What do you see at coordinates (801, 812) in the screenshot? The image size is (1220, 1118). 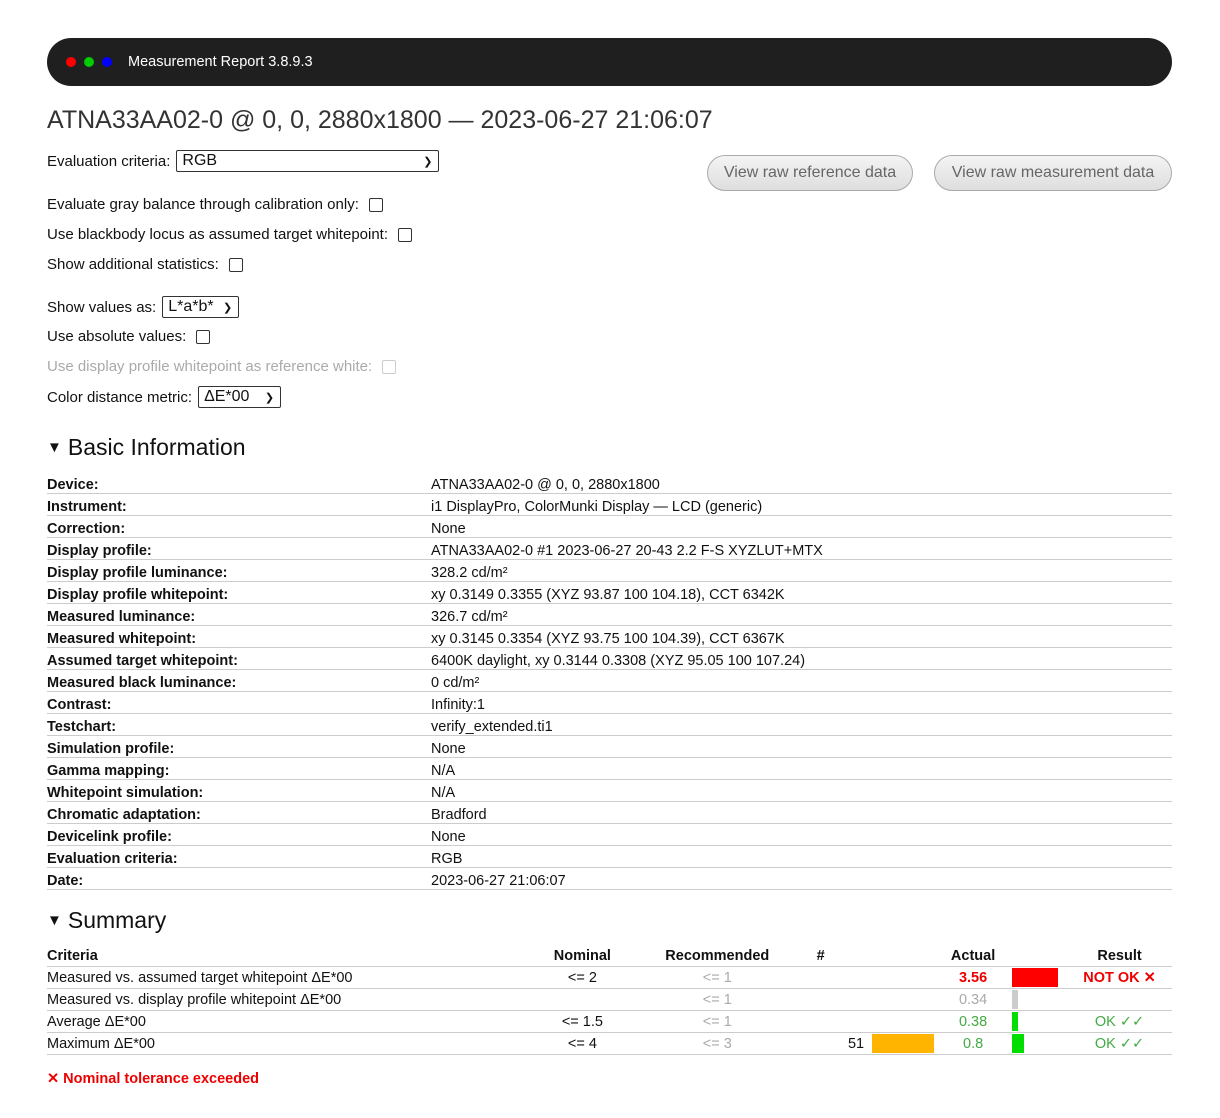 I see `info-value: Bradford` at bounding box center [801, 812].